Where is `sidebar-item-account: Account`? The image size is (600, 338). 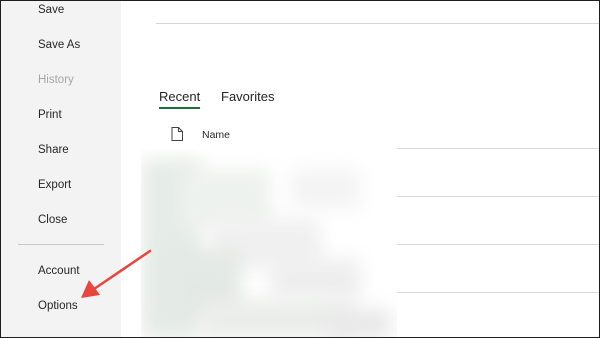
sidebar-item-account: Account is located at coordinates (59, 271).